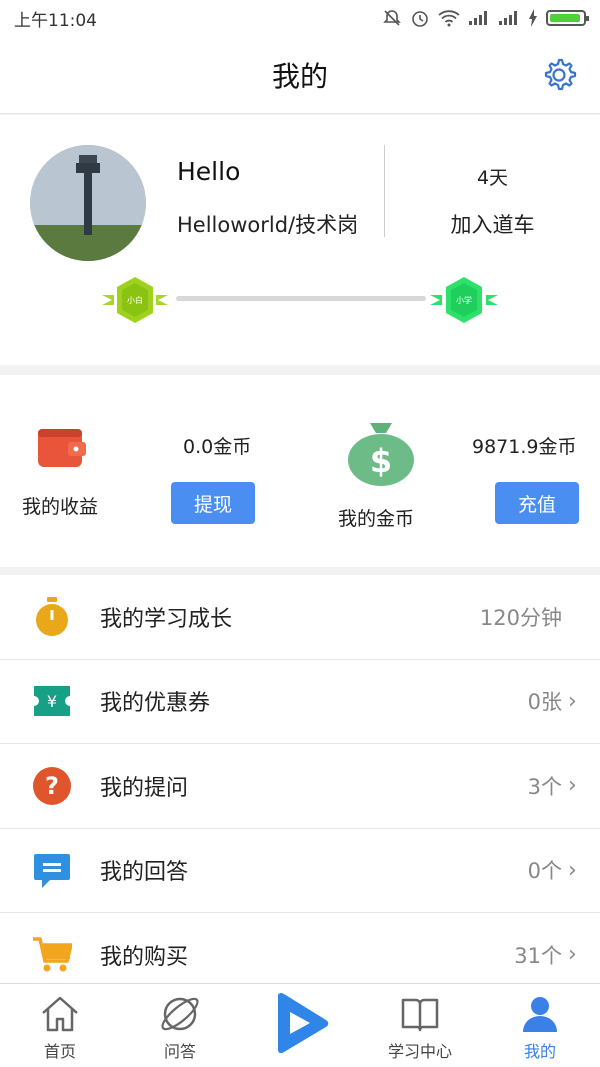  I want to click on join-label: 加入道车, so click(492, 225).